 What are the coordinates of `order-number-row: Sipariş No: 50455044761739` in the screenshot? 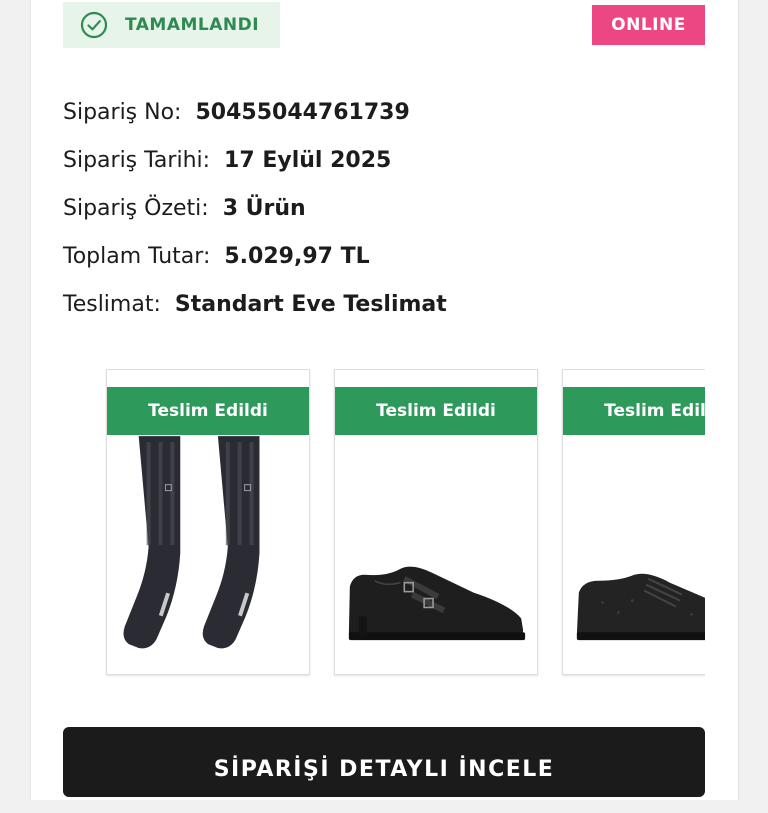 It's located at (236, 112).